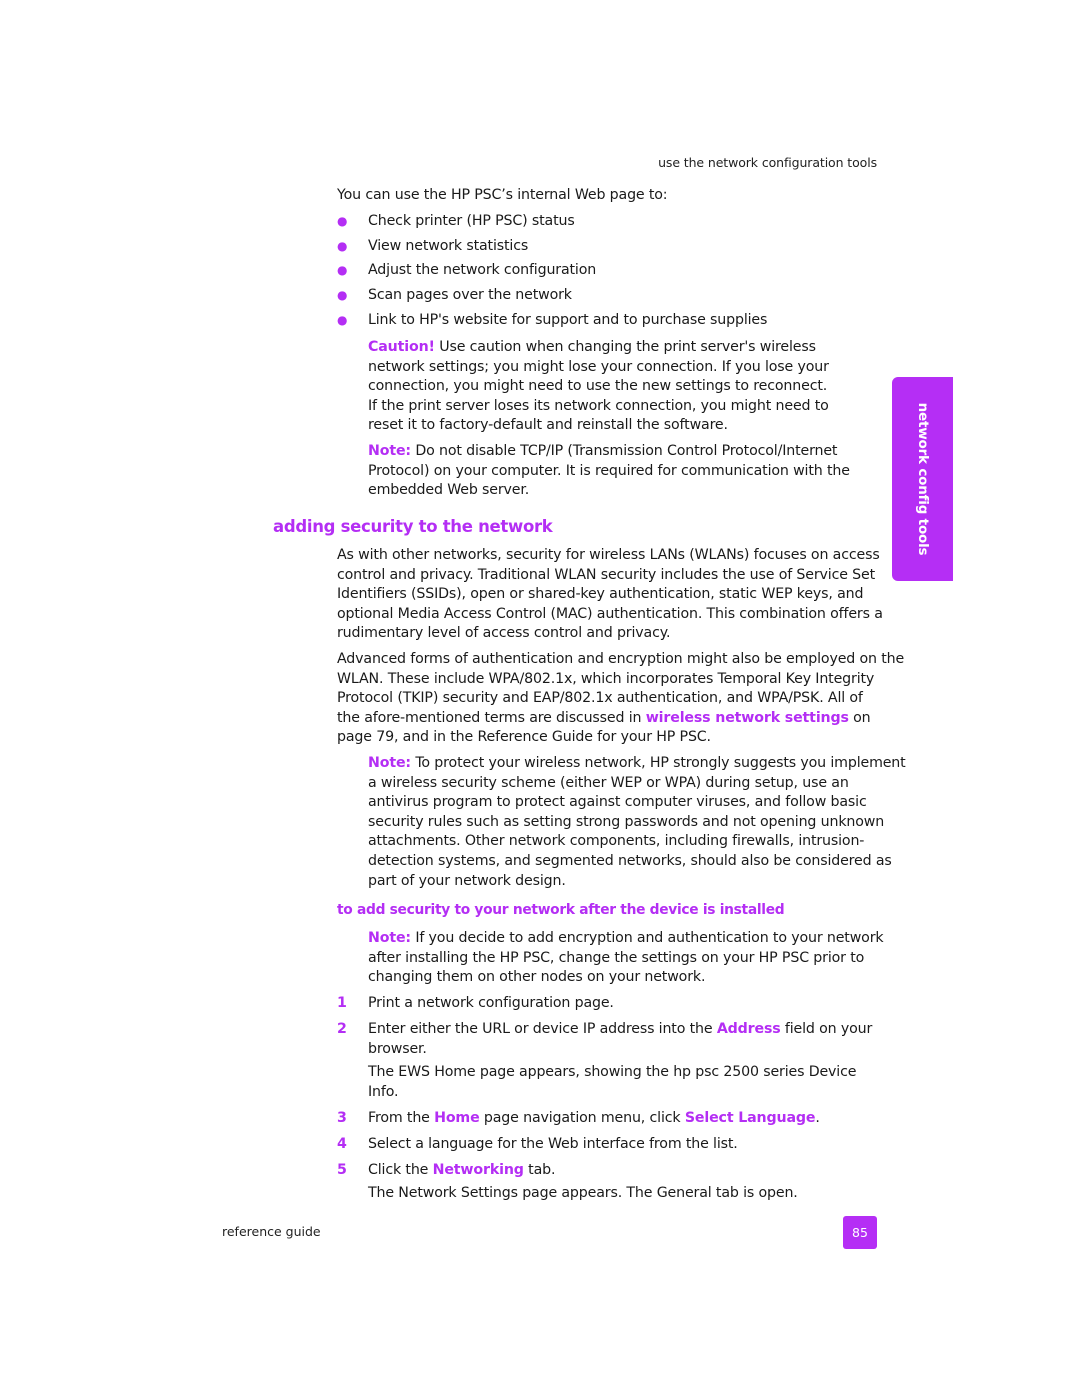 The image size is (1080, 1397). I want to click on wireless-network-settings-link: wireless network settings, so click(747, 718).